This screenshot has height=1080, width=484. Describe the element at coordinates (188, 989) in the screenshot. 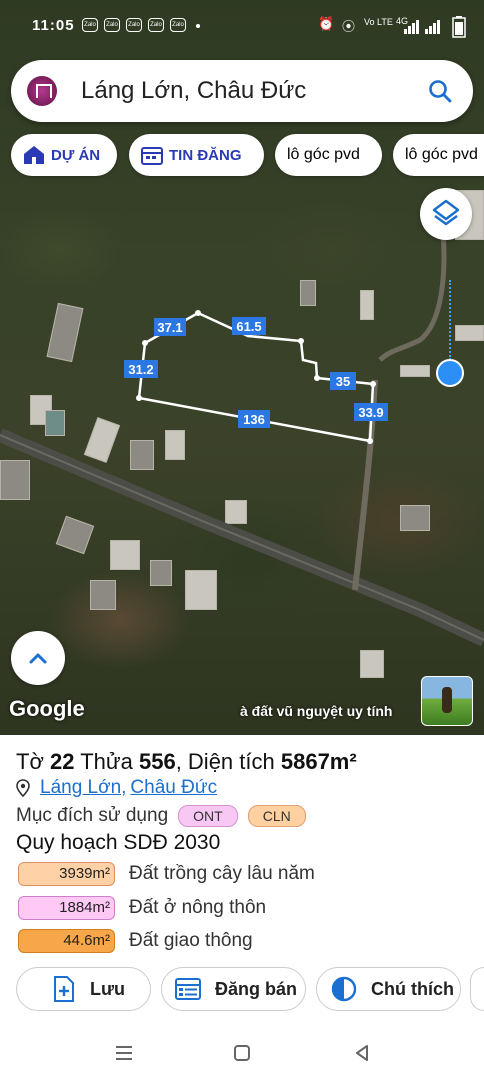

I see `list-icon` at that location.